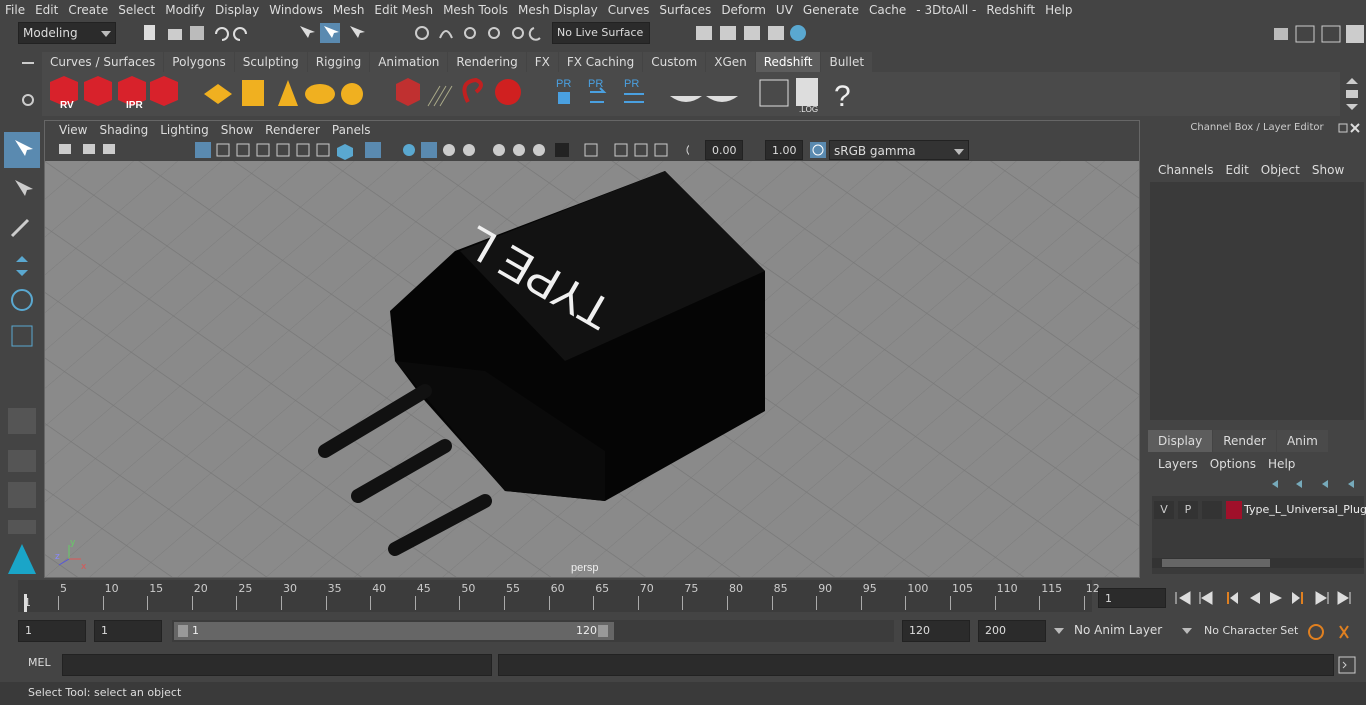 This screenshot has height=705, width=1366. I want to click on shelf-settings-icon, so click(28, 84).